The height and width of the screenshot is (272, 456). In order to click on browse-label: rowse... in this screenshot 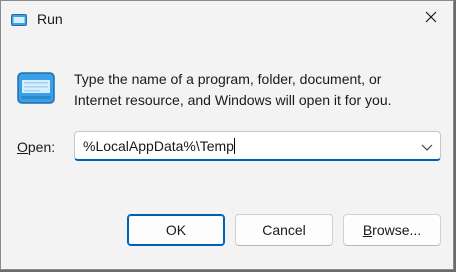, I will do `click(397, 230)`.